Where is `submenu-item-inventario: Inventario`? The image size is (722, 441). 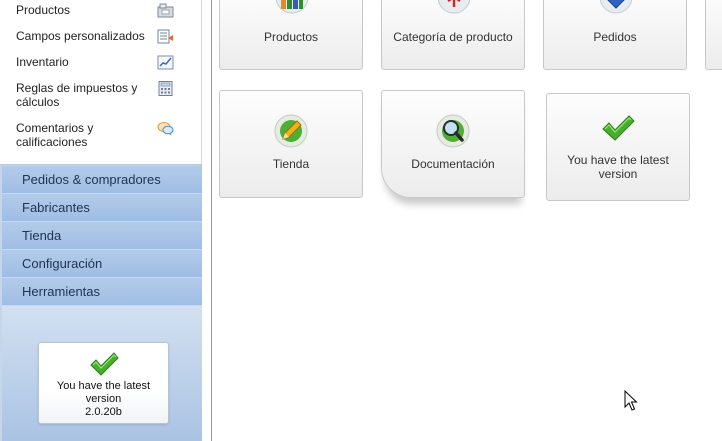 submenu-item-inventario: Inventario is located at coordinates (107, 63).